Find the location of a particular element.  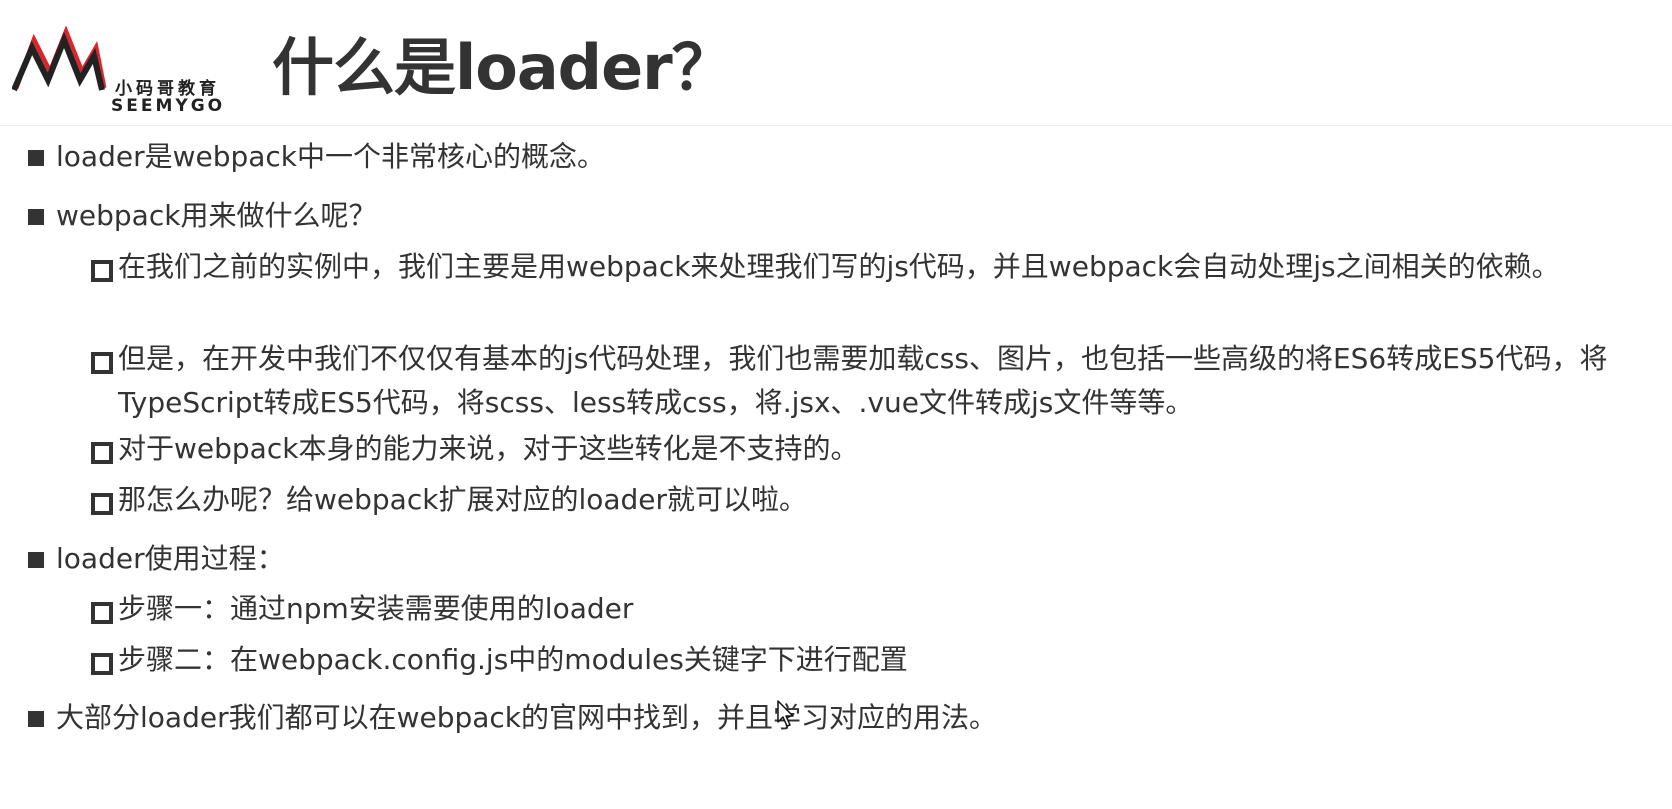

sub-bullet-text: 步骤一：通过npm安装需要使用的loader is located at coordinates (376, 608).